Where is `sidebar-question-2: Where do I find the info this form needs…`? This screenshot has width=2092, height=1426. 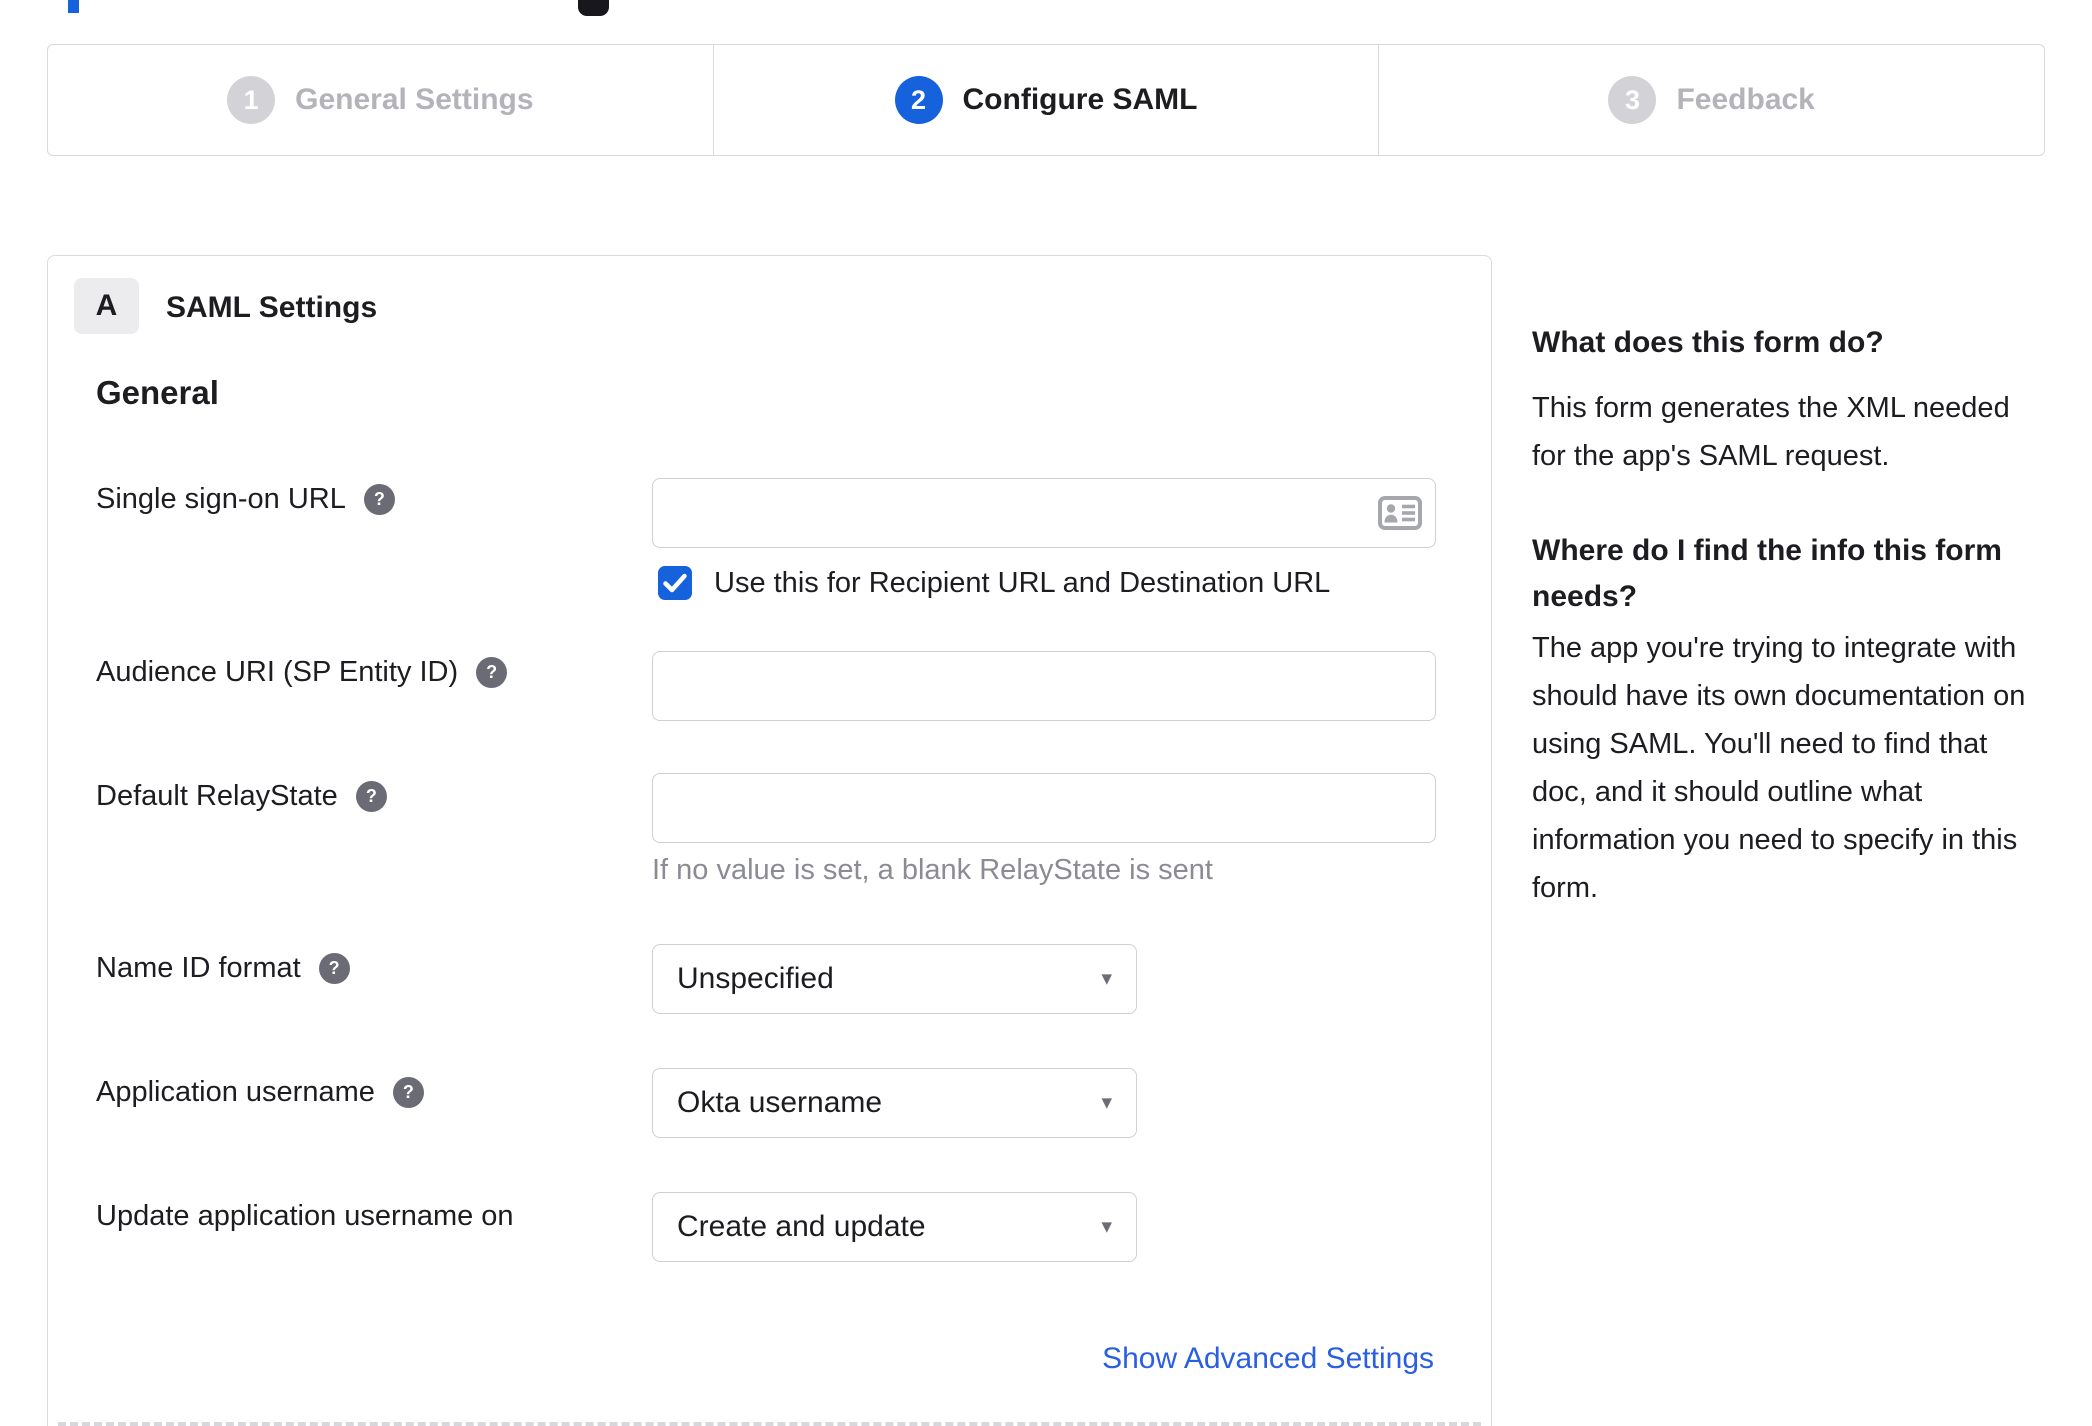 sidebar-question-2: Where do I find the info this form needs… is located at coordinates (1767, 574).